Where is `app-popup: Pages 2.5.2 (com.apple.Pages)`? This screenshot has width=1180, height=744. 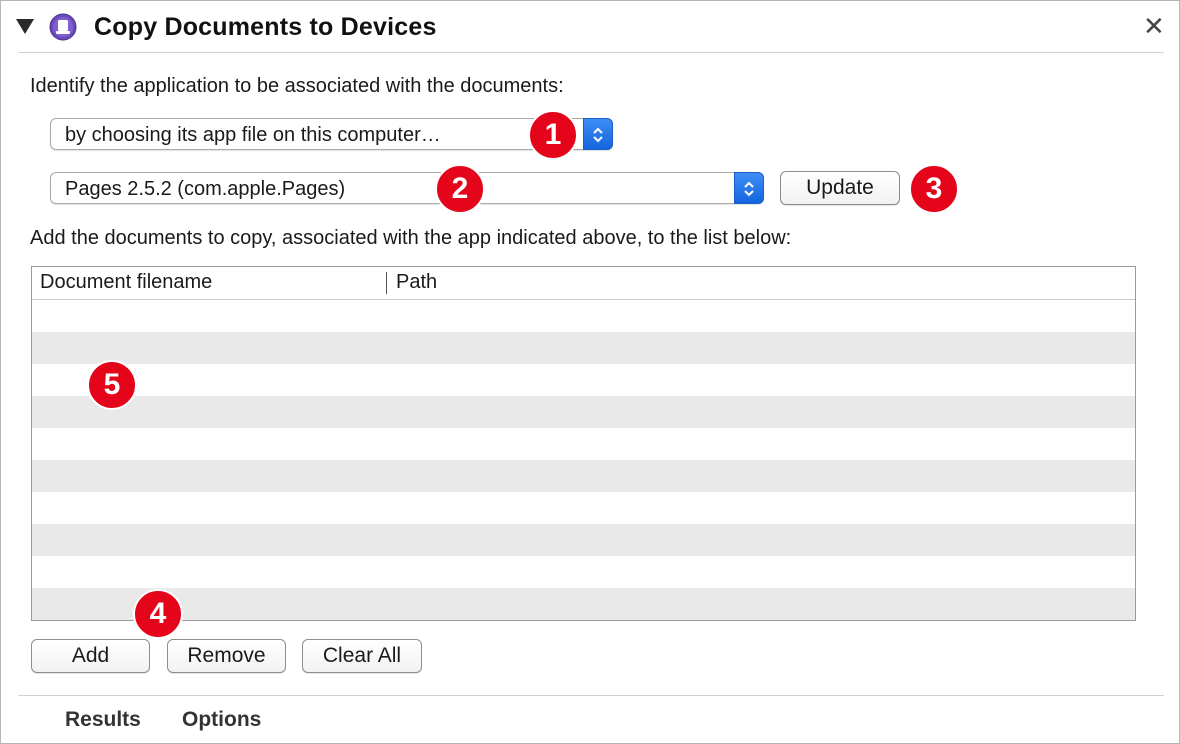
app-popup: Pages 2.5.2 (com.apple.Pages) is located at coordinates (407, 188).